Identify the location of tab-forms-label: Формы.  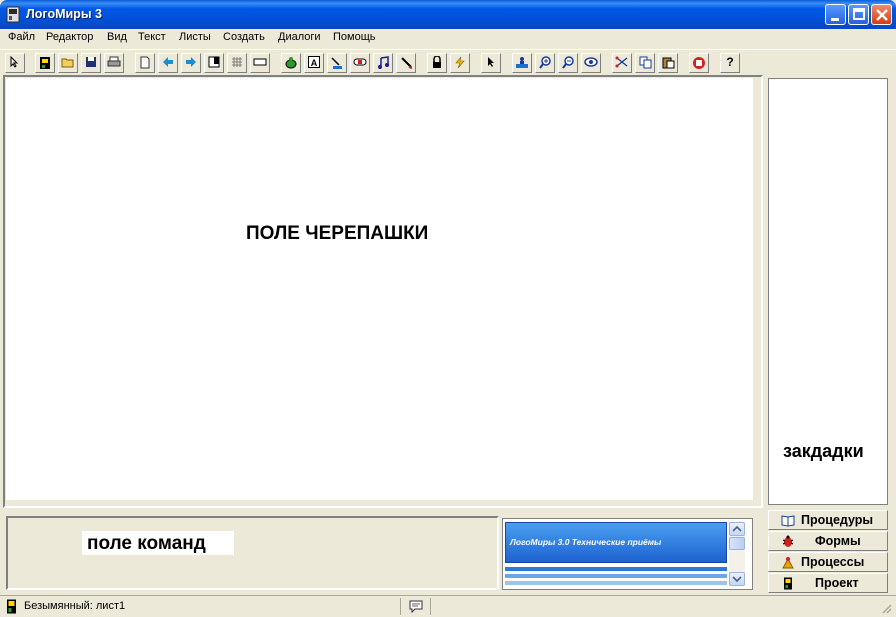
(838, 541).